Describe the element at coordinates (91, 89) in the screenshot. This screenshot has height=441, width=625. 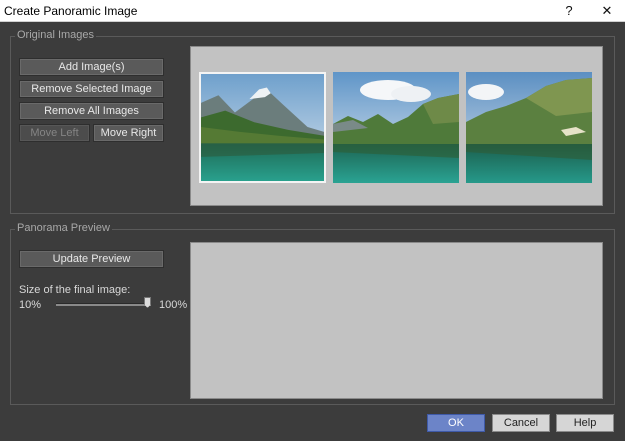
I see `remove-selected-image-button: Remove Selected Image` at that location.